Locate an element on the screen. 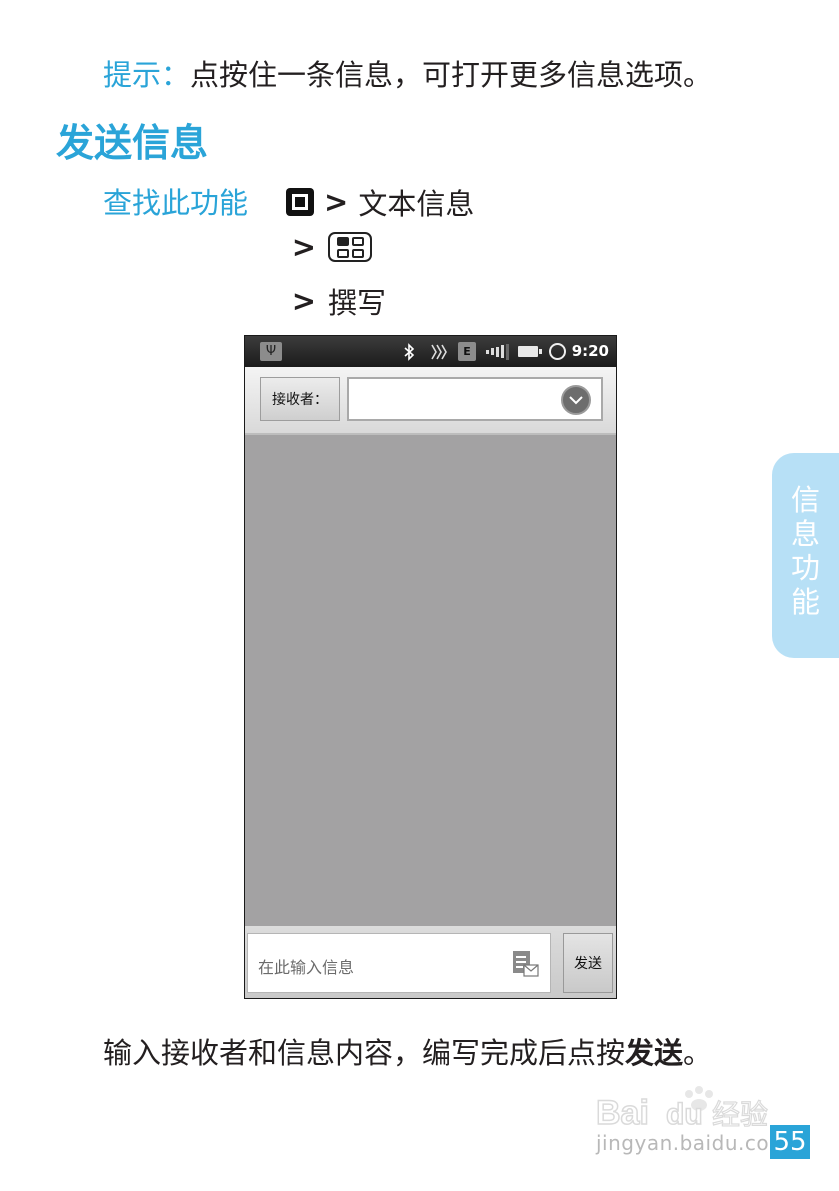 This screenshot has width=839, height=1191. signal-icon is located at coordinates (497, 351).